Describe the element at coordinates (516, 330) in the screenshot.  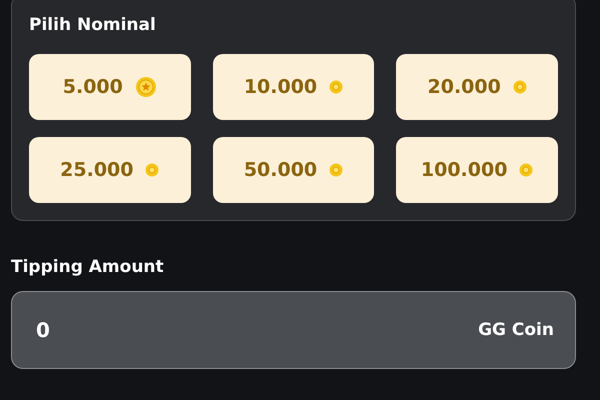
I see `unit-label: GG Coin` at that location.